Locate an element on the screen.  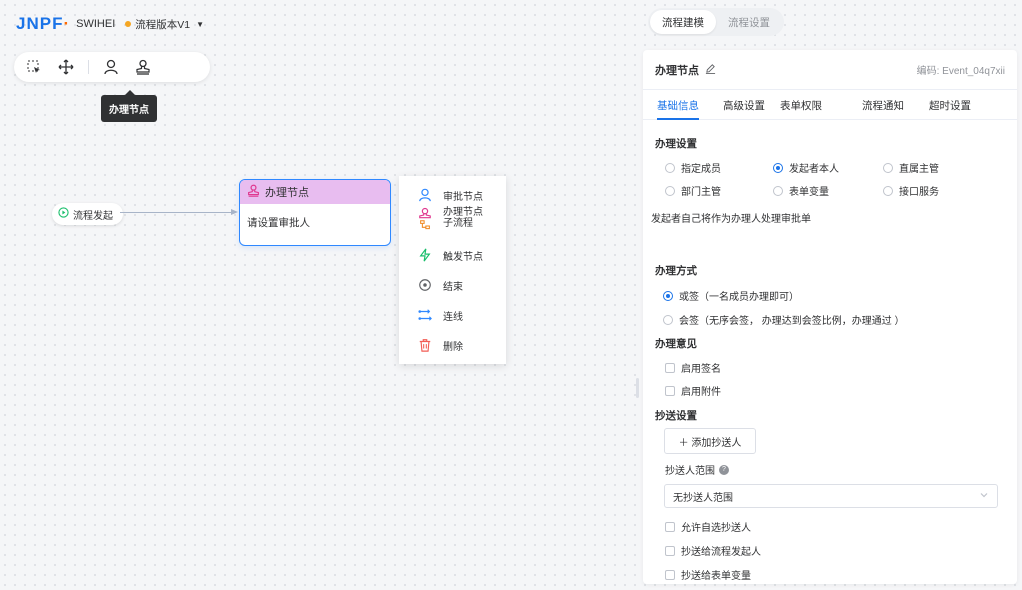
connector-icon is located at coordinates (425, 315).